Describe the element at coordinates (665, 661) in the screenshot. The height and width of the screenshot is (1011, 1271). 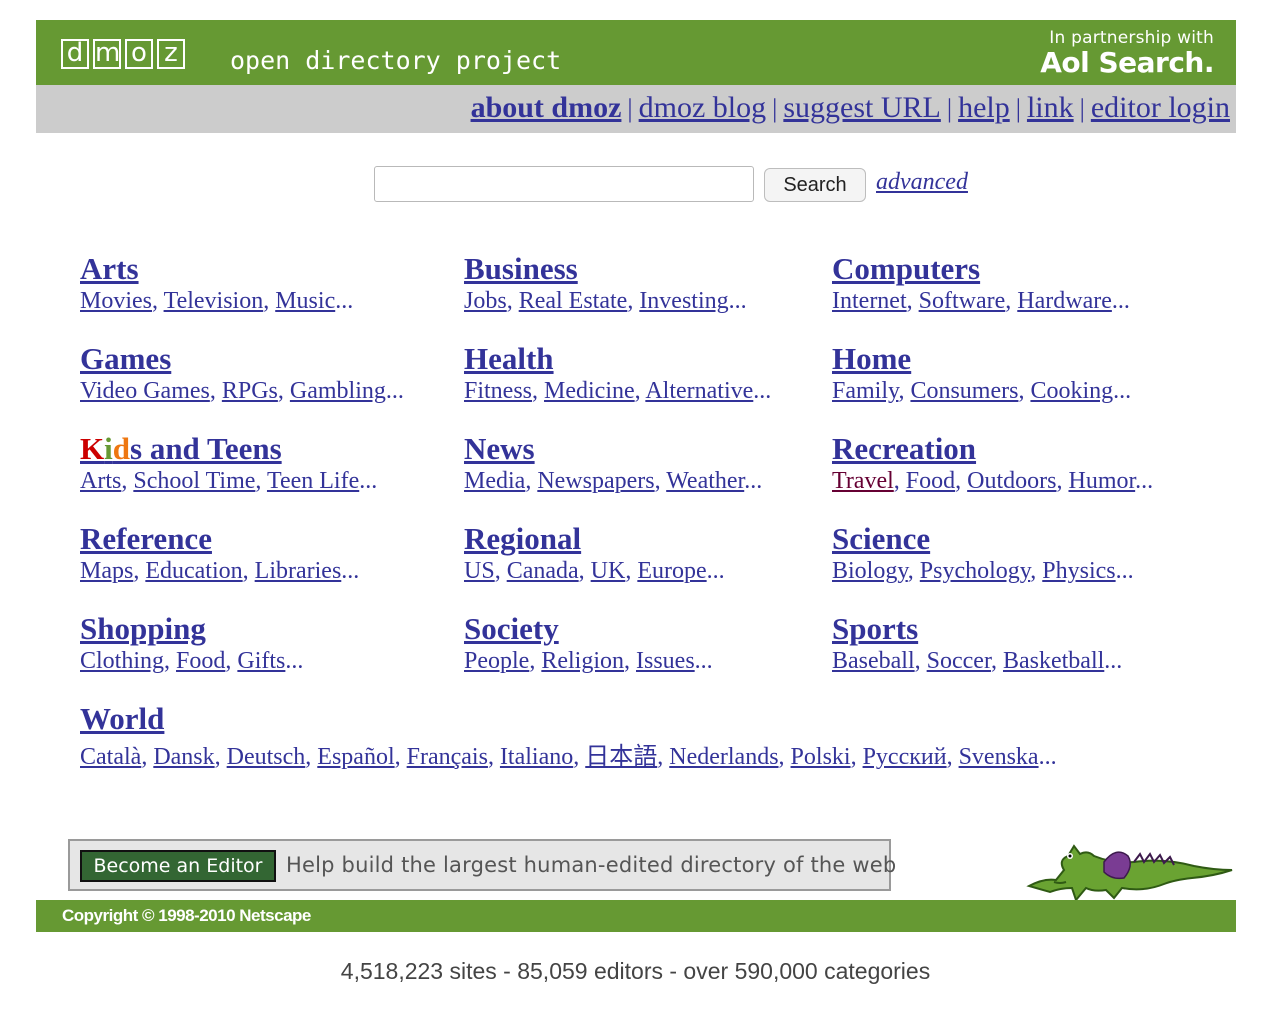
I see `subcategory-link: Issues` at that location.